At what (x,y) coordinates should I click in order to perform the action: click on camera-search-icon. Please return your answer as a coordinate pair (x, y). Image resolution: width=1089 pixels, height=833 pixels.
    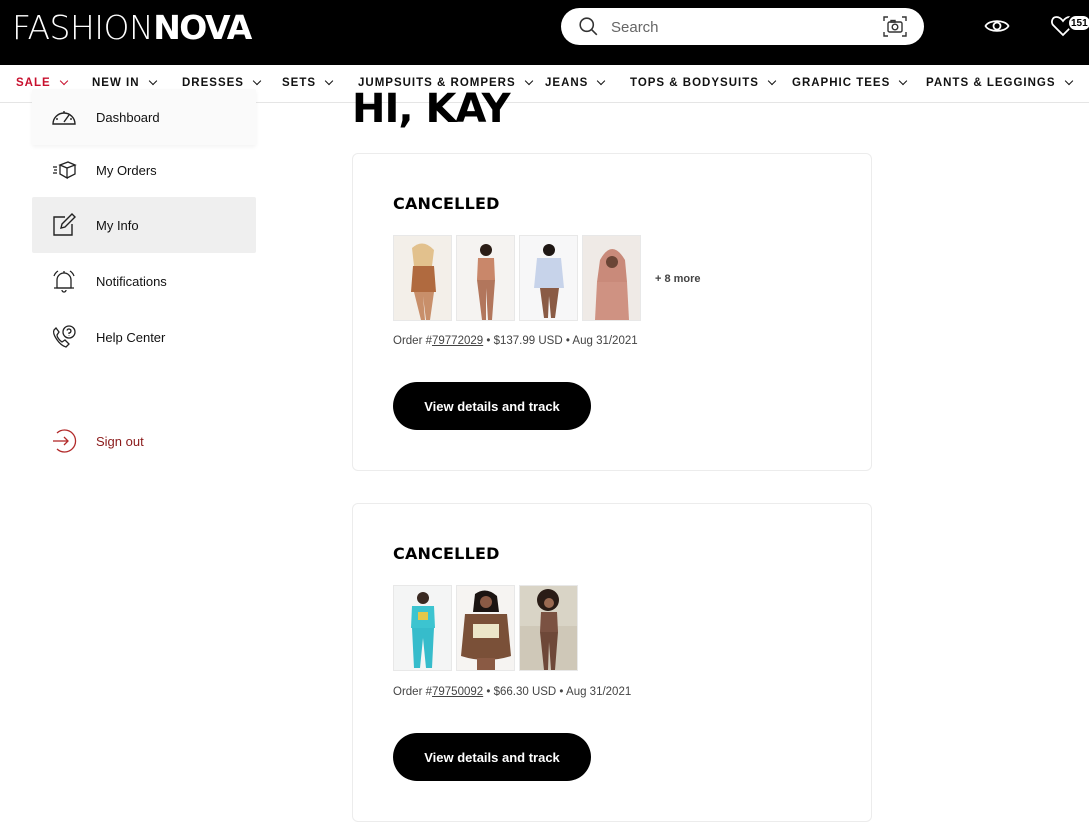
    Looking at the image, I should click on (895, 26).